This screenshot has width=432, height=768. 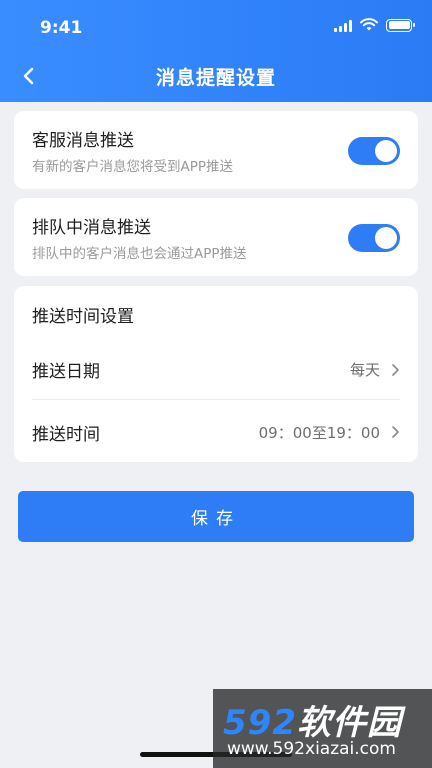 I want to click on watermark: 592软件园 www.592xiazai.com, so click(x=322, y=728).